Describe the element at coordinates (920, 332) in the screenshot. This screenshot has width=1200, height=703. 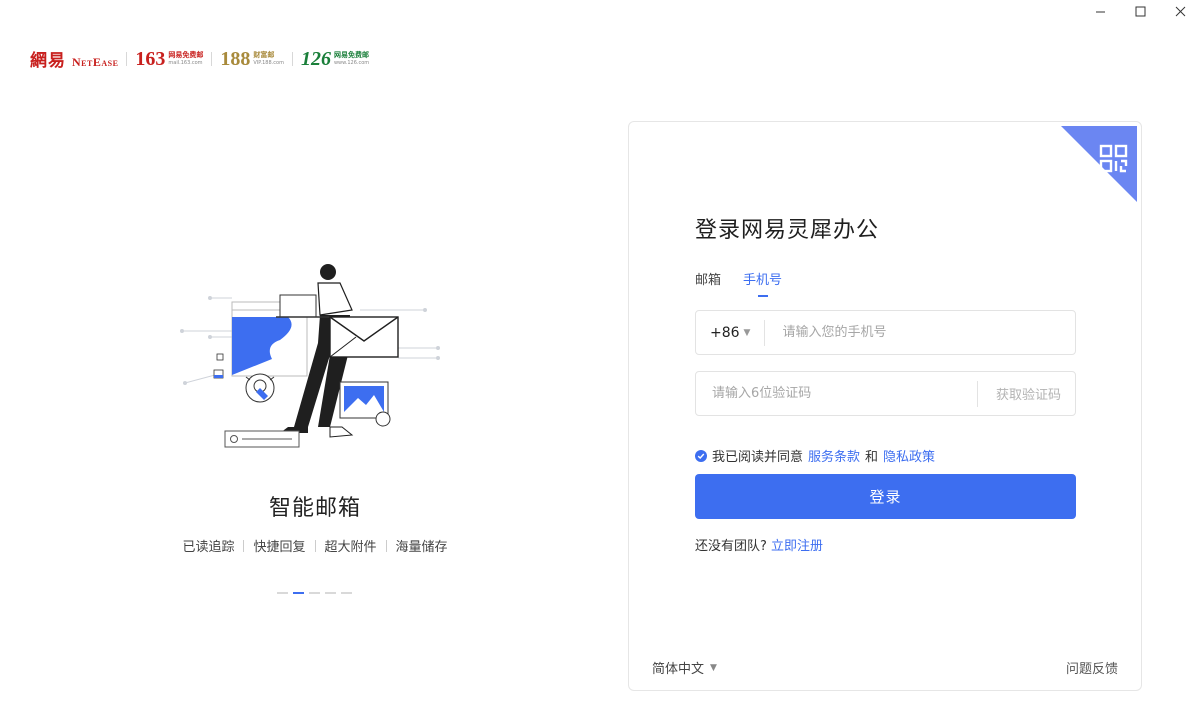
I see `phone-input` at that location.